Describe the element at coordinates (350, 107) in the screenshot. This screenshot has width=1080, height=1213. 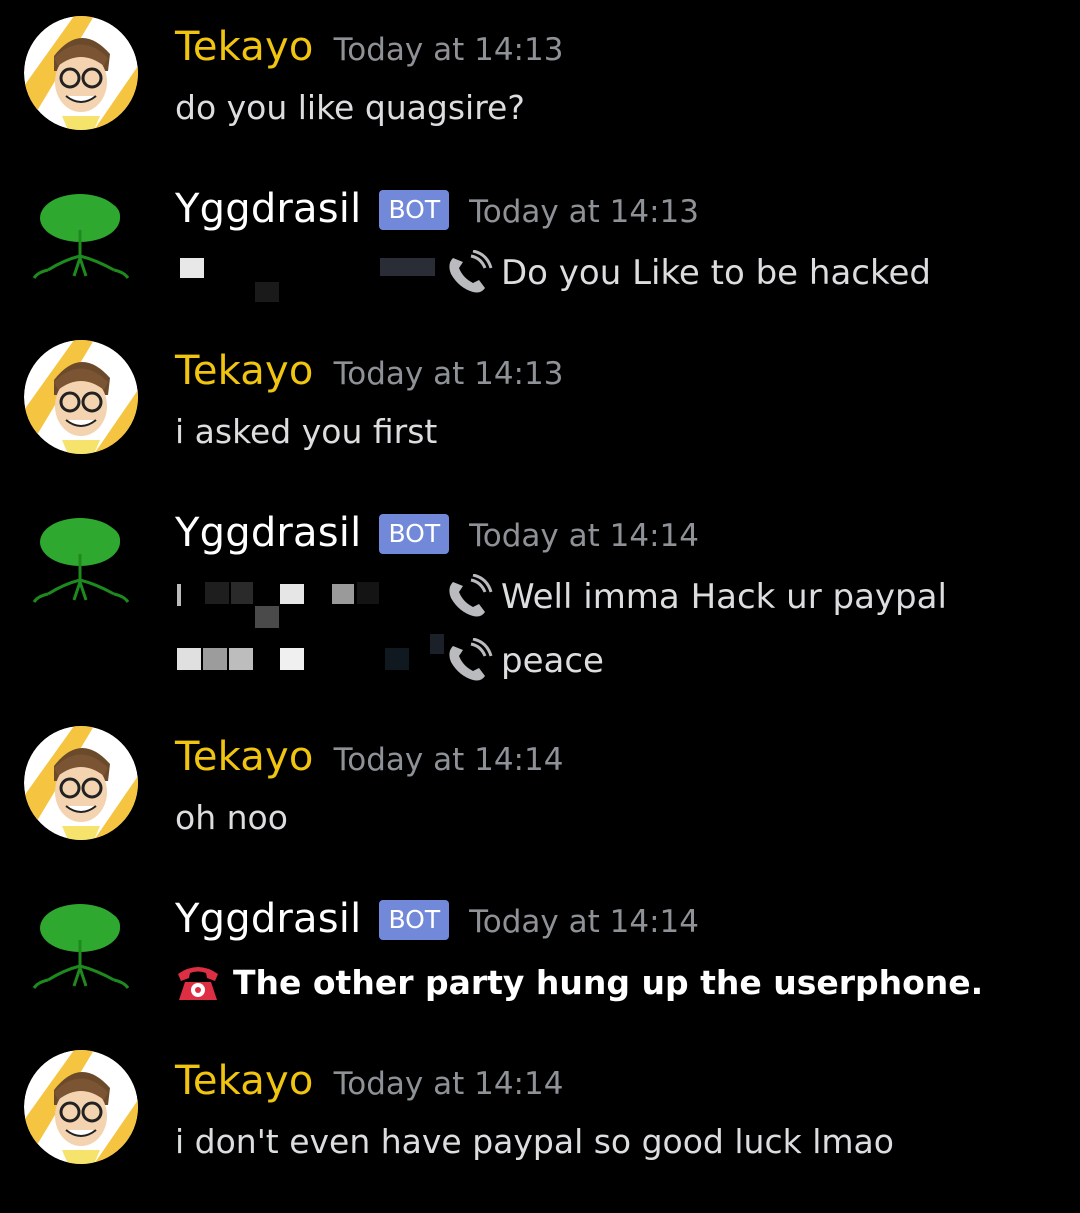
I see `message-text: do you like quagsire?` at that location.